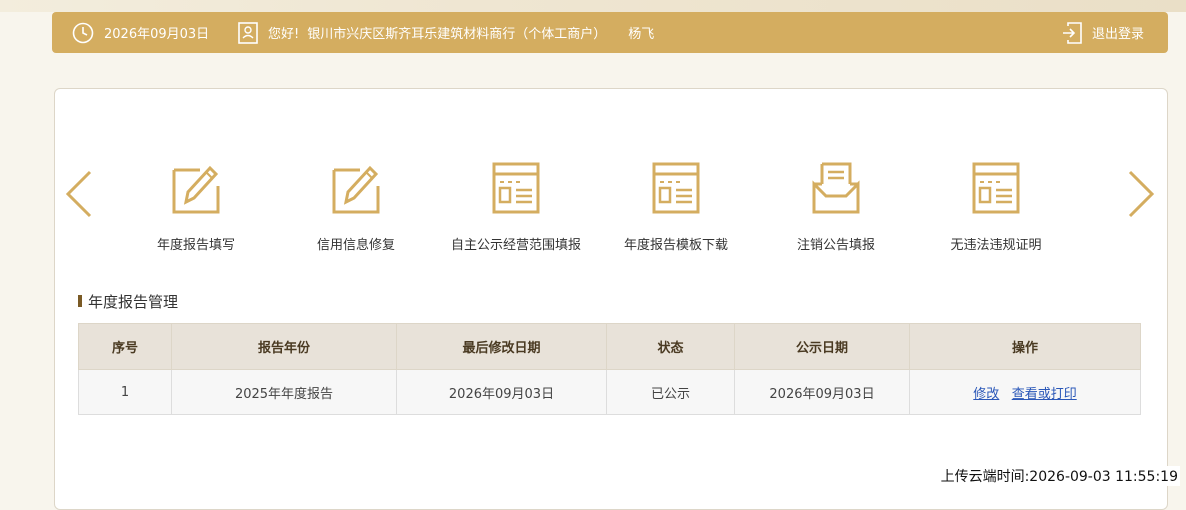  I want to click on company-name: 银川市兴庆区斯齐耳乐建筑材料商行（个体工商户）, so click(457, 34).